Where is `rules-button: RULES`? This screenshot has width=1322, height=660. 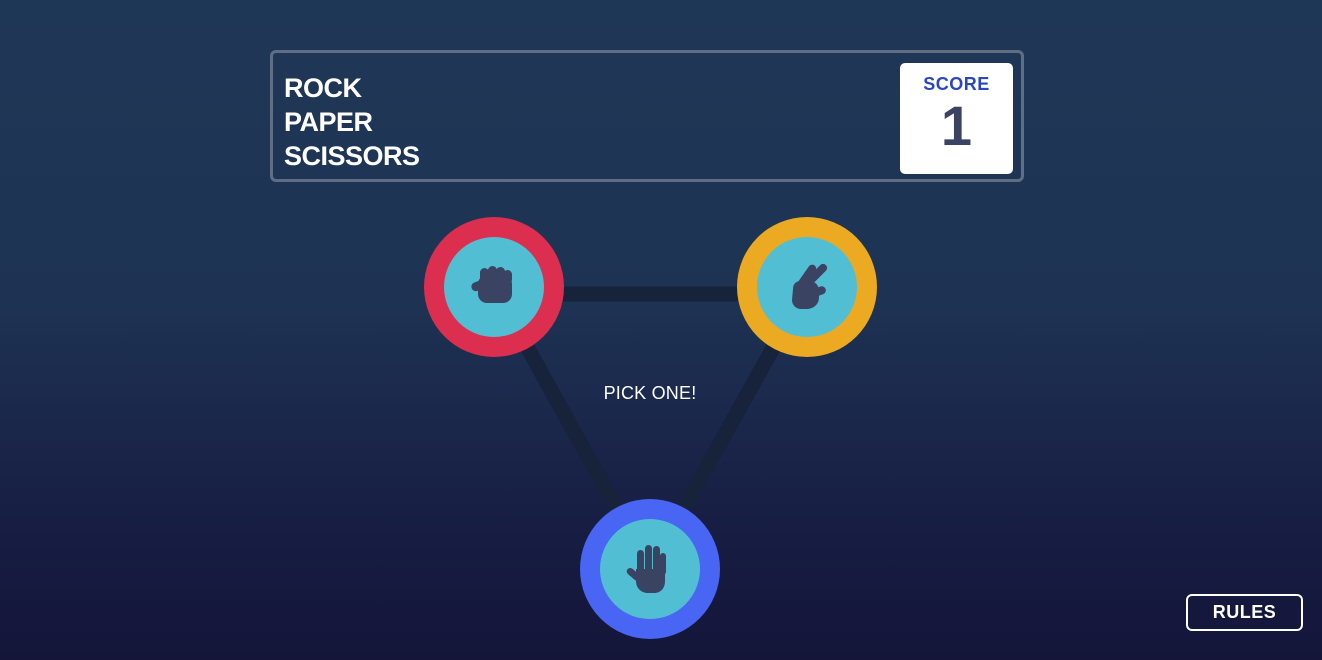 rules-button: RULES is located at coordinates (1244, 612).